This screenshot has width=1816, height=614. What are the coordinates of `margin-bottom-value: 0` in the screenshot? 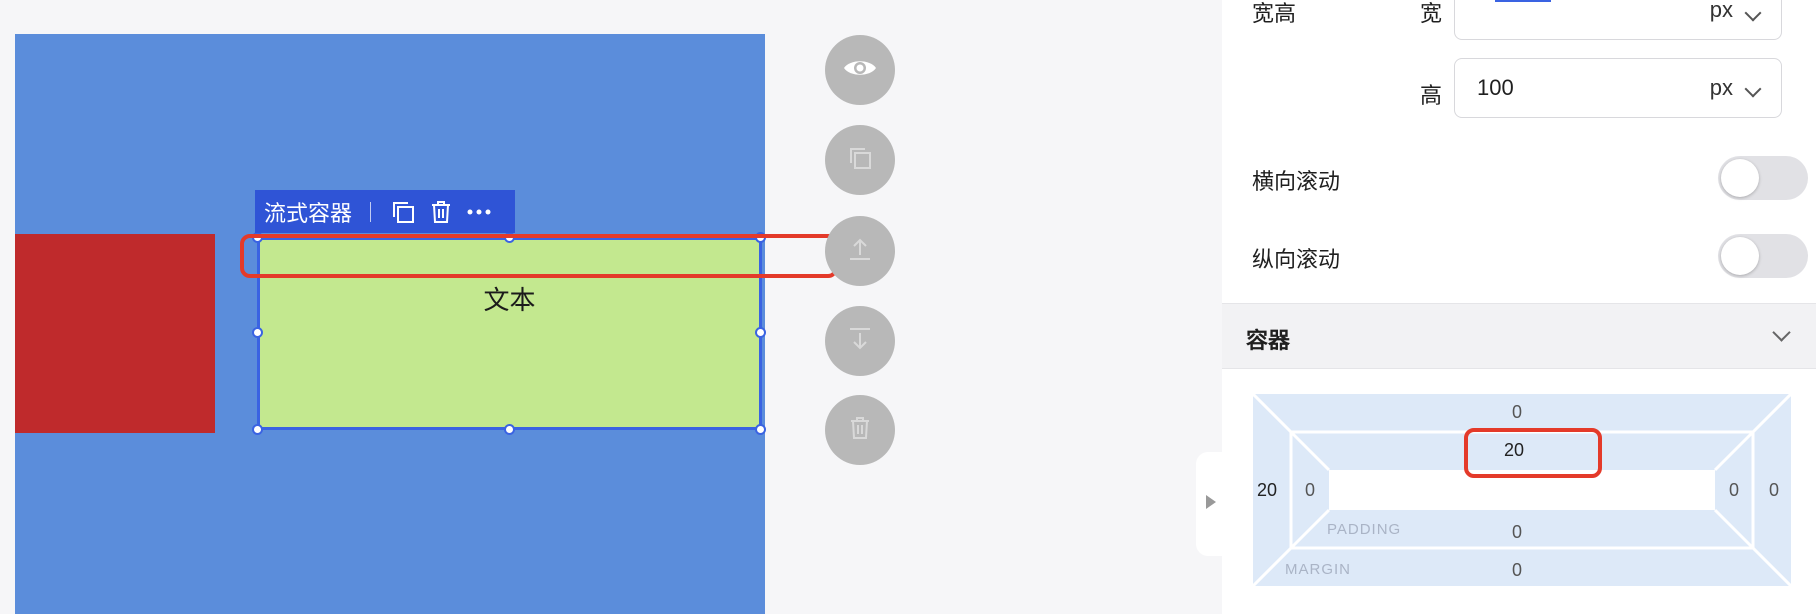 It's located at (1517, 570).